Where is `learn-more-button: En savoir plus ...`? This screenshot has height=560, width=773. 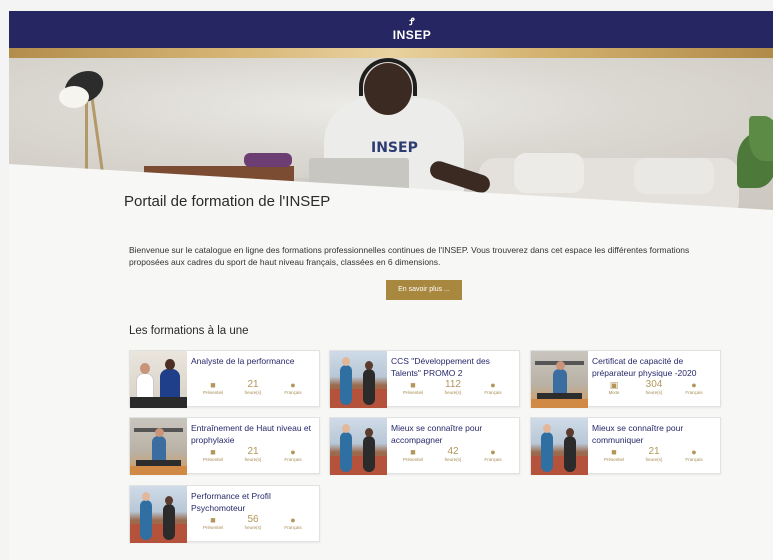
learn-more-button: En savoir plus ... is located at coordinates (424, 290).